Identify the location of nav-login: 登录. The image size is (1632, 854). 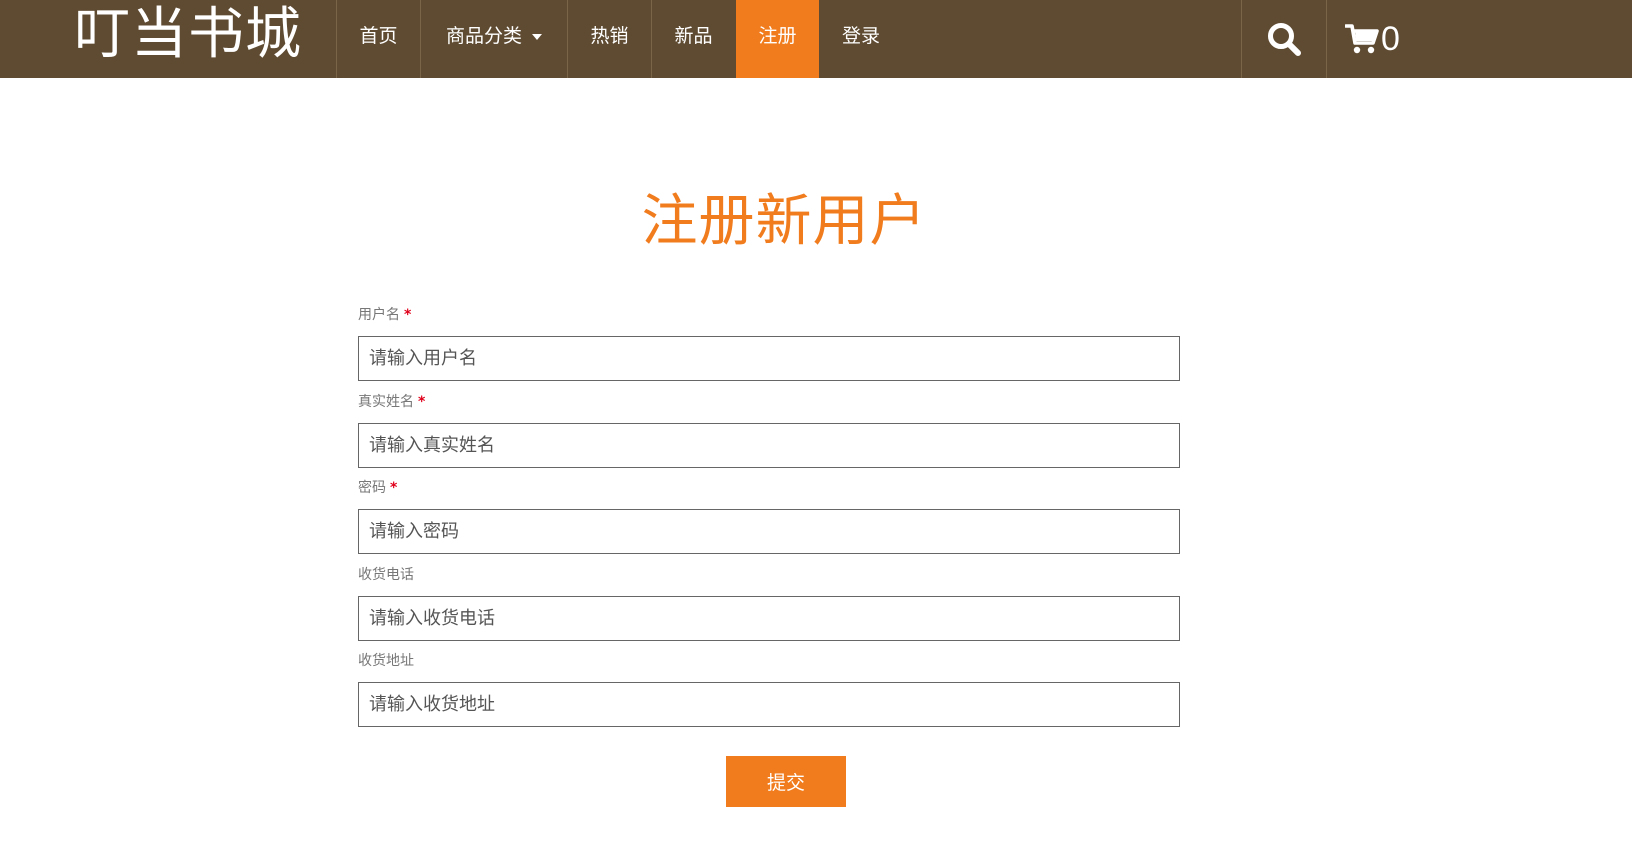
(861, 39).